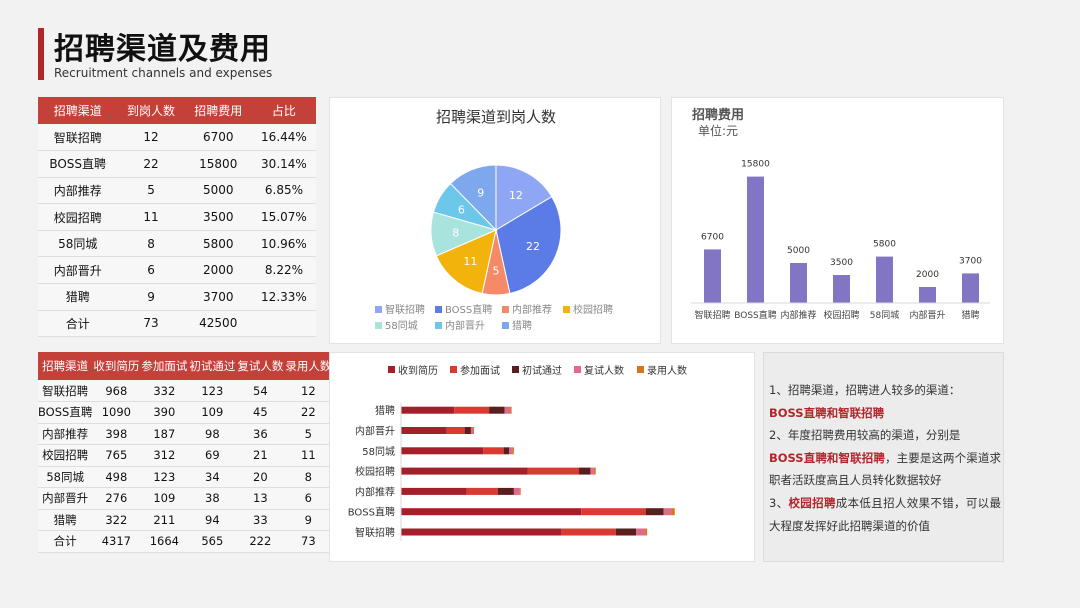 The height and width of the screenshot is (608, 1080). I want to click on cost-table-cell: 5000, so click(218, 191).